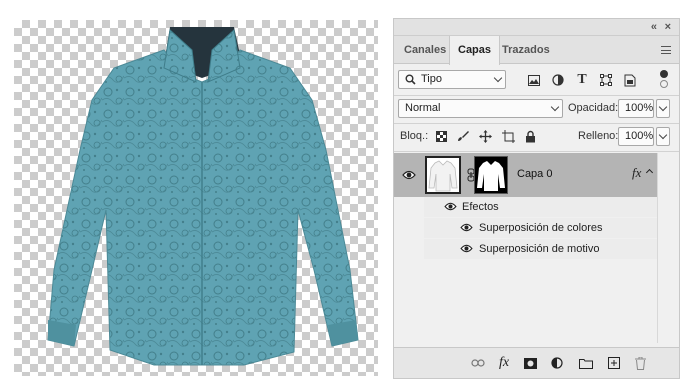  What do you see at coordinates (666, 50) in the screenshot?
I see `panel-menu-icon` at bounding box center [666, 50].